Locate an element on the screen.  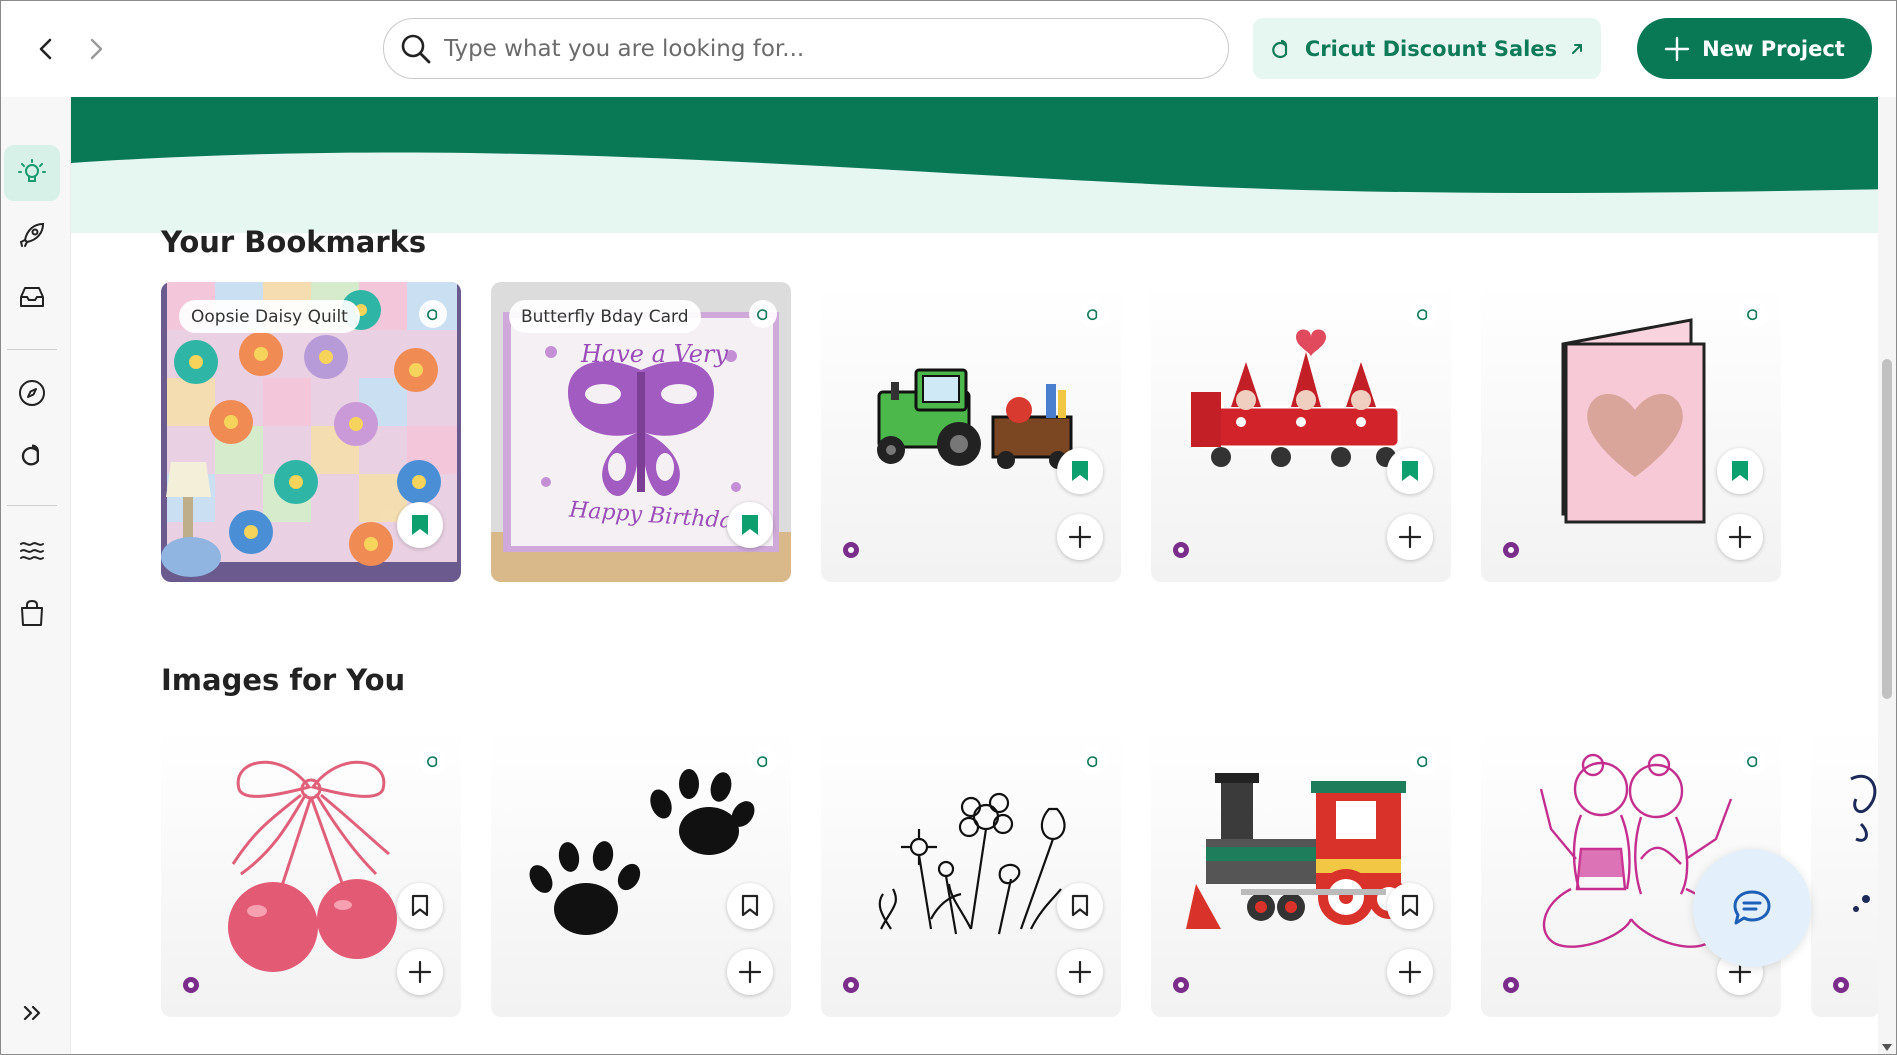
image-card-steam-train is located at coordinates (1301, 873).